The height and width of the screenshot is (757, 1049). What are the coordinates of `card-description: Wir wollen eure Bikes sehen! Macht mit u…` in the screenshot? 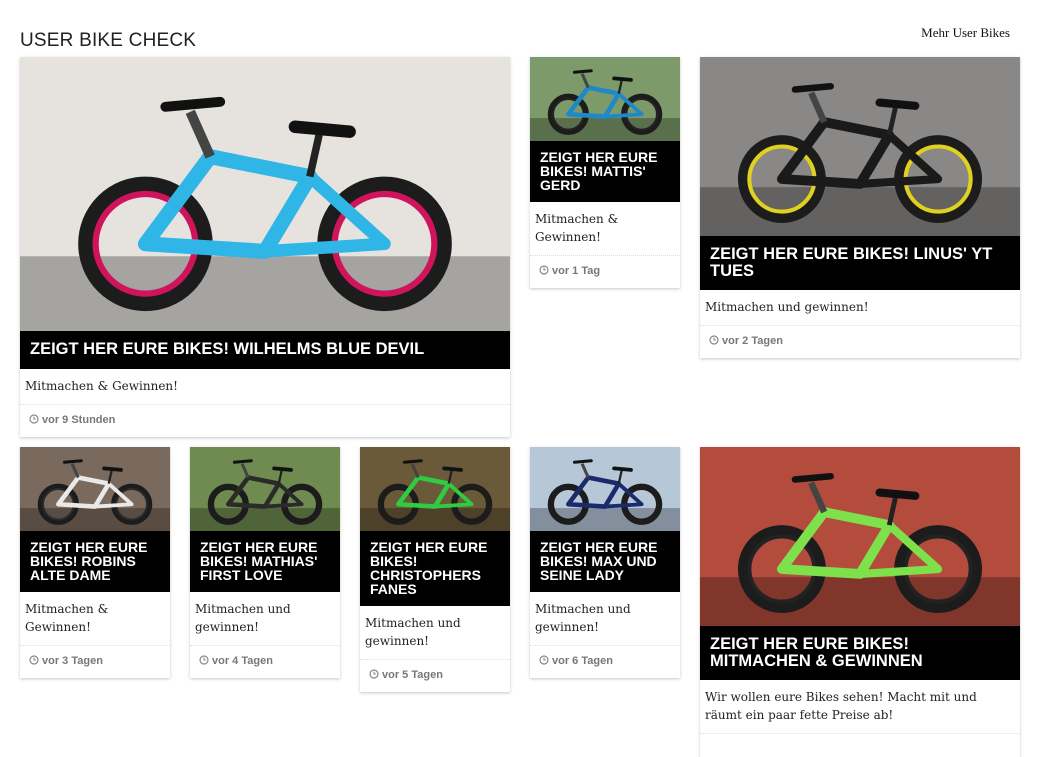 It's located at (841, 706).